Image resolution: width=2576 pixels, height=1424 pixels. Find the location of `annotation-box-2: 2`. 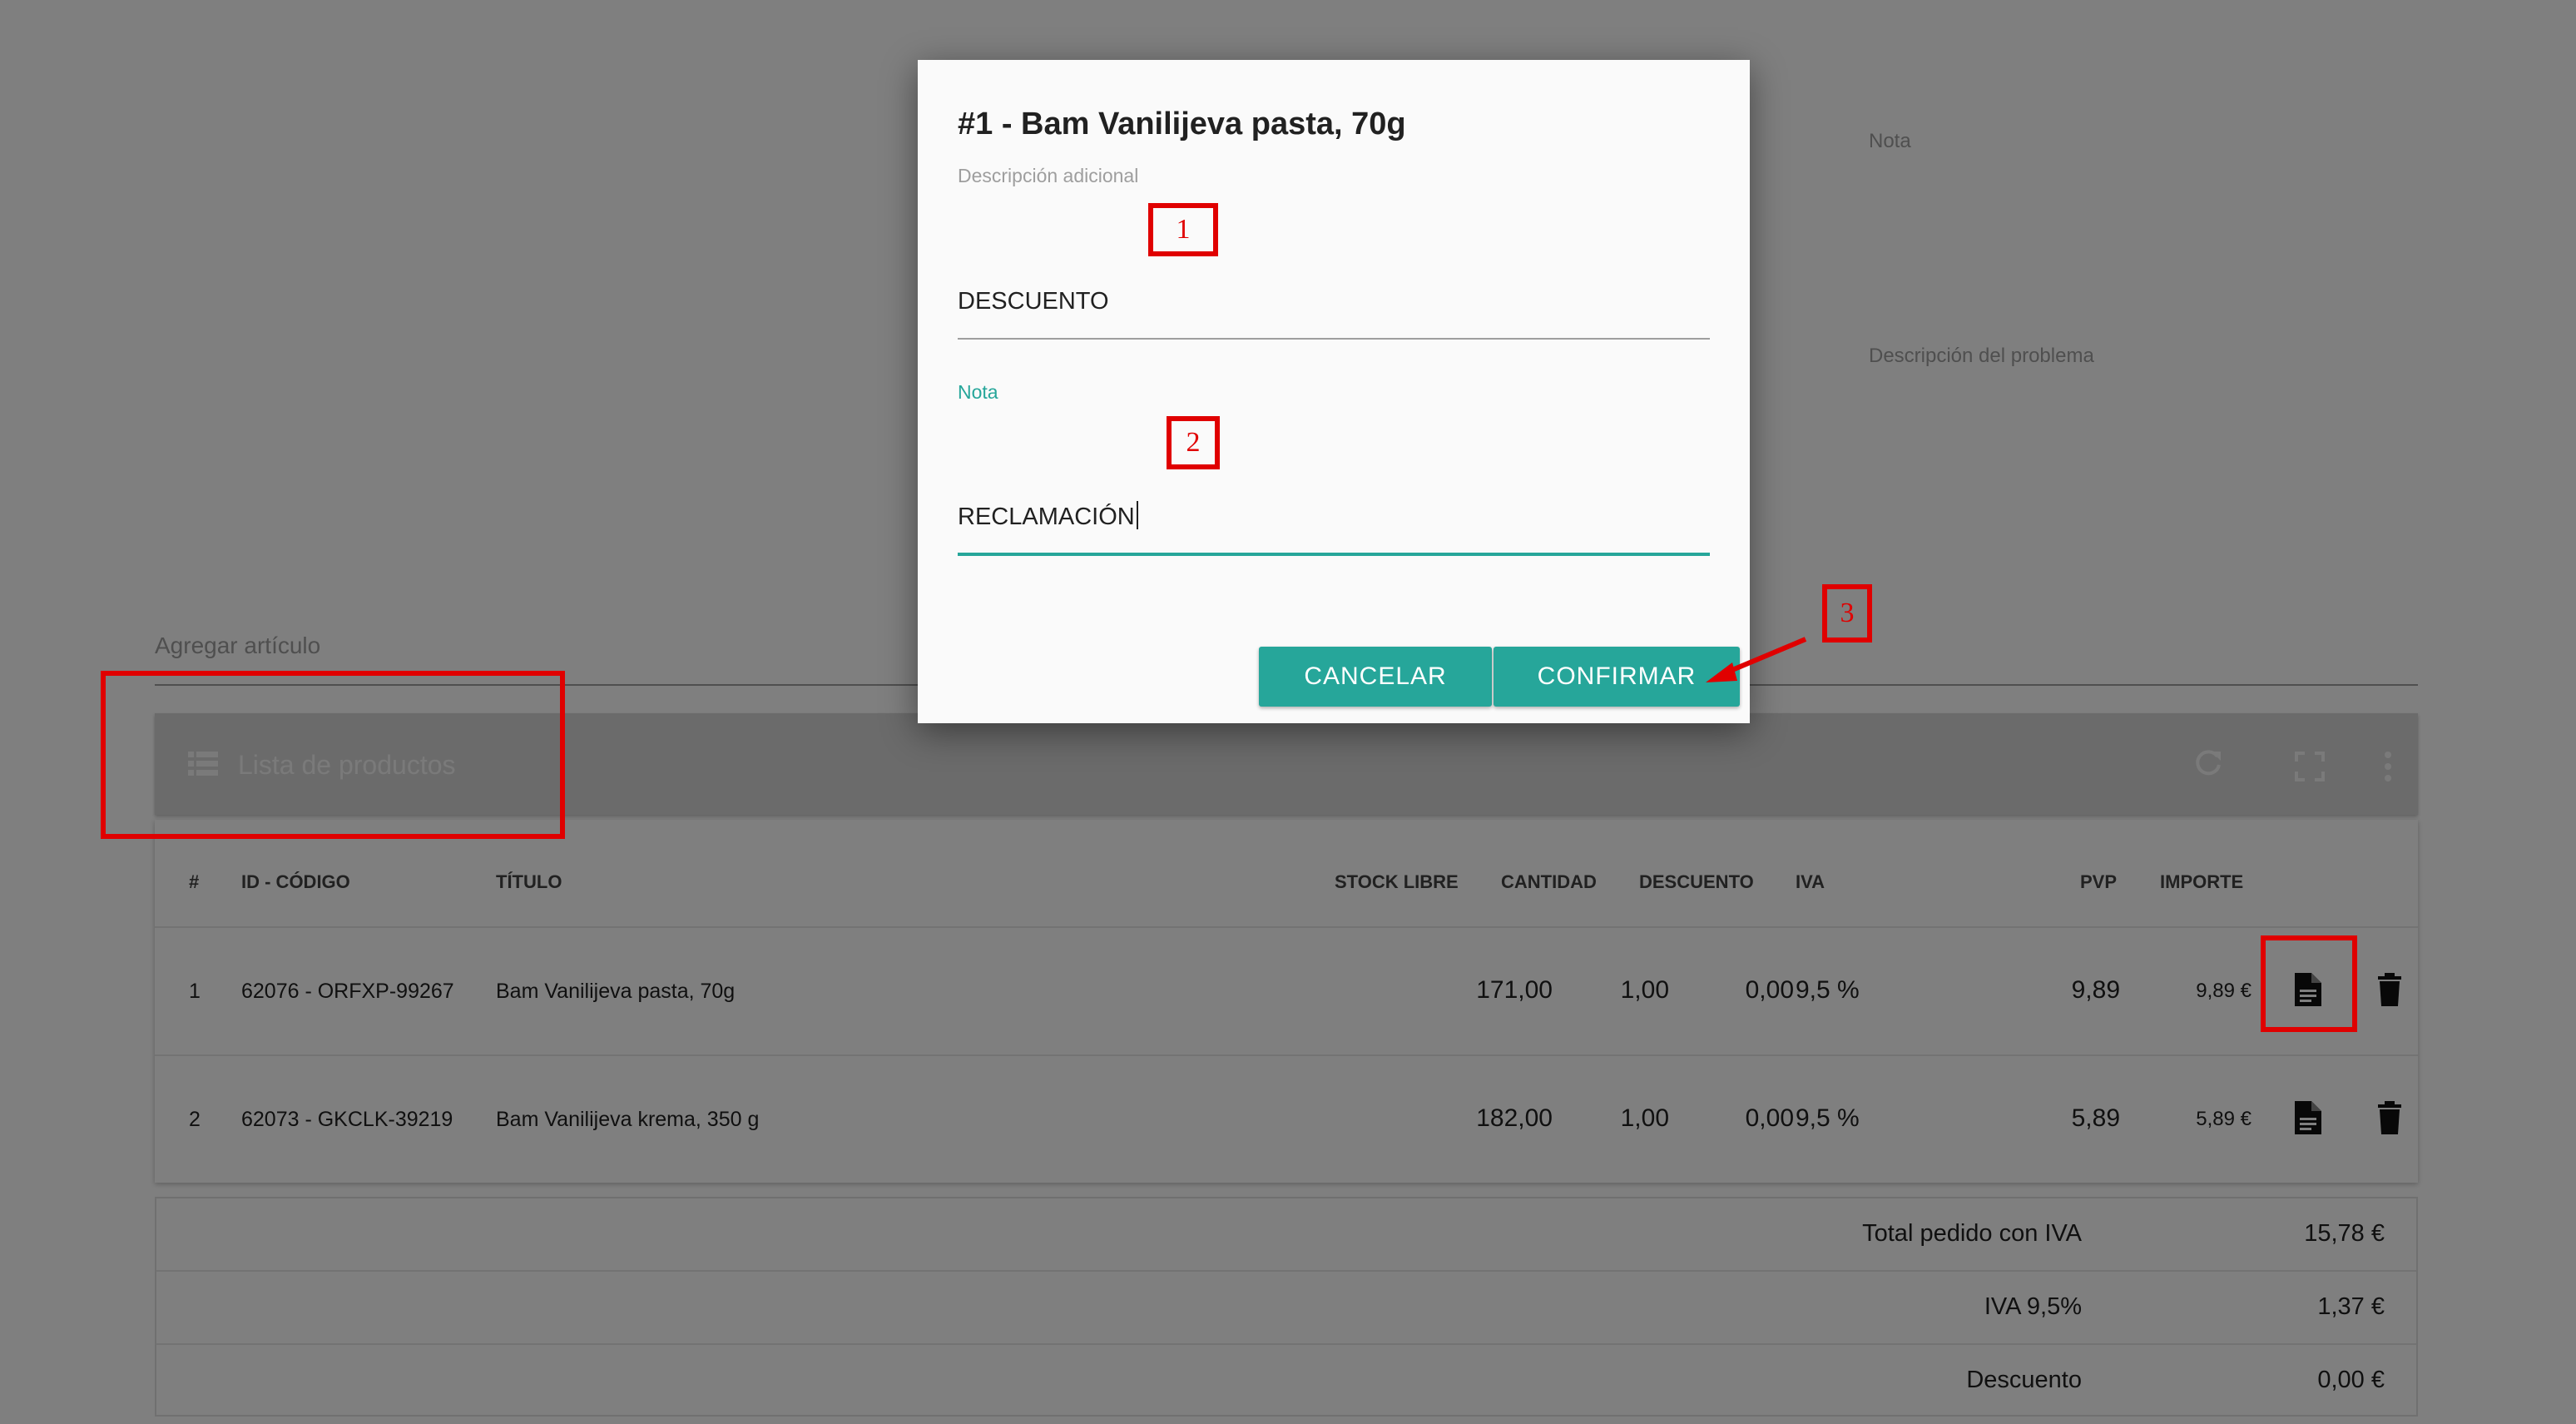

annotation-box-2: 2 is located at coordinates (1194, 442).